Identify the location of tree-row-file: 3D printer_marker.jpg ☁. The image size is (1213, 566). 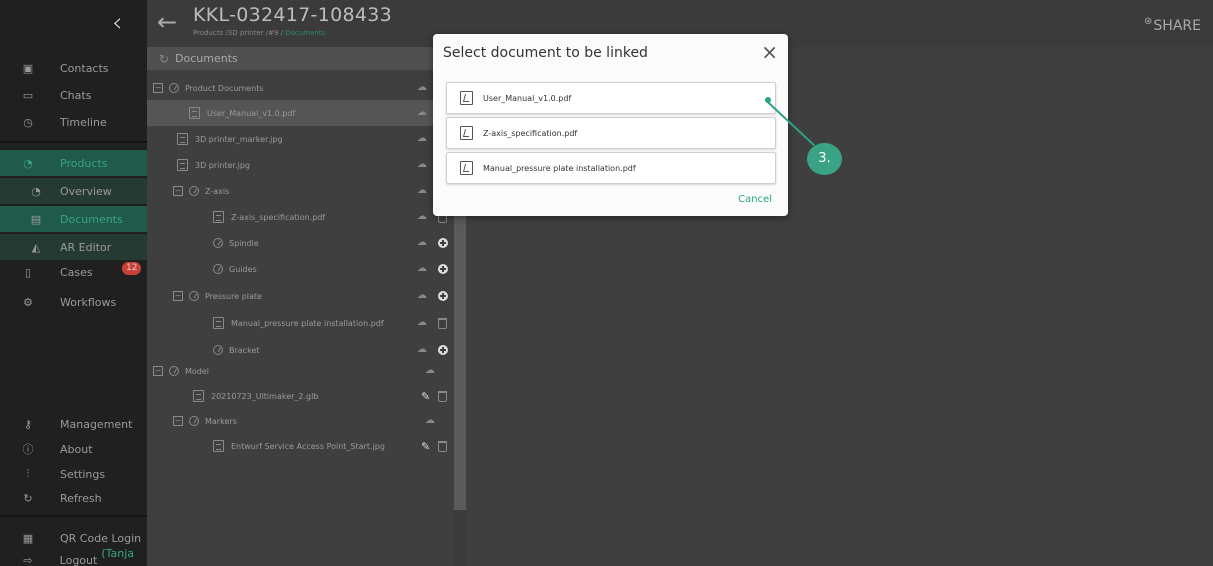
(300, 139).